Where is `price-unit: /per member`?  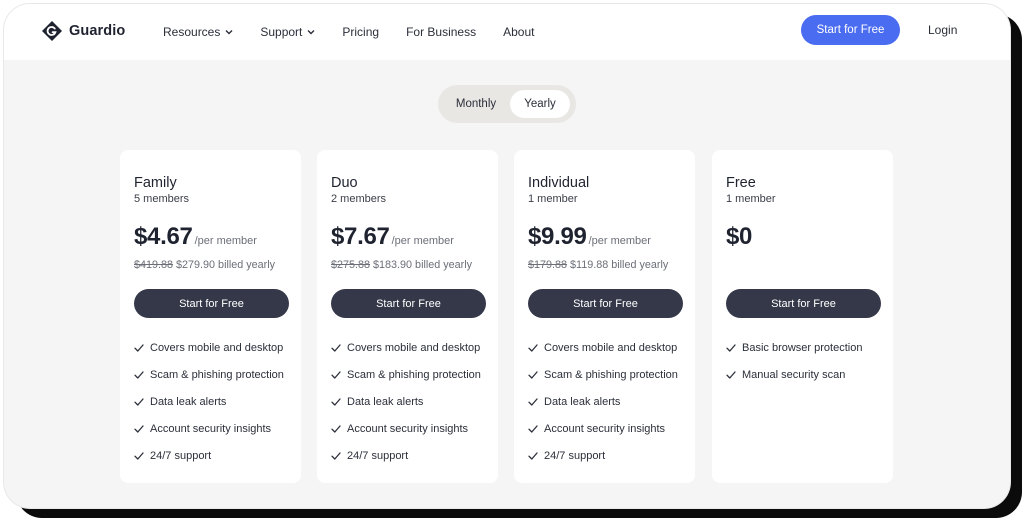
price-unit: /per member is located at coordinates (225, 241).